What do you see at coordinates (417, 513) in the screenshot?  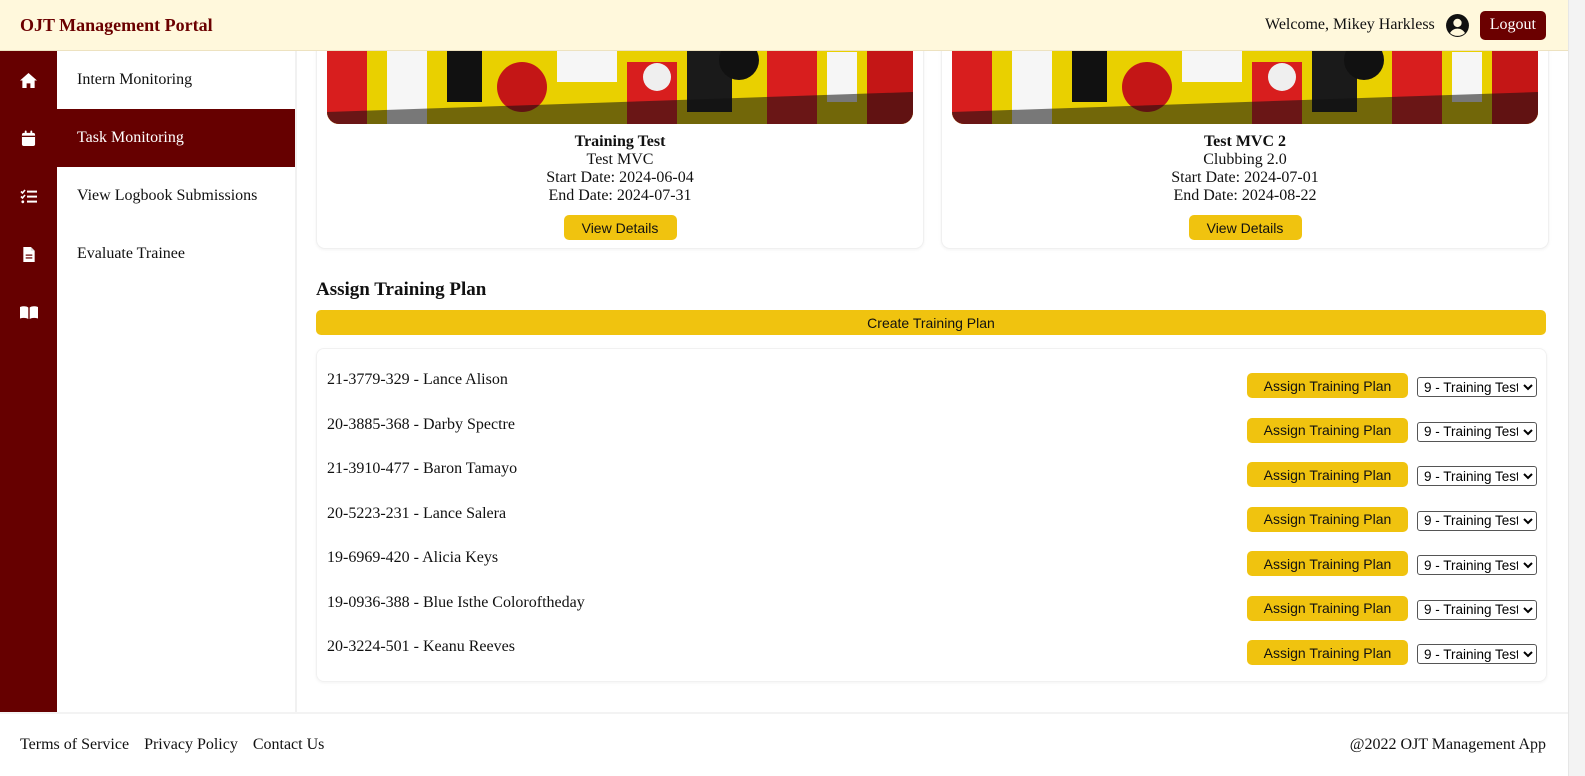 I see `intern-name: 20-5223-231 - Lance Salera` at bounding box center [417, 513].